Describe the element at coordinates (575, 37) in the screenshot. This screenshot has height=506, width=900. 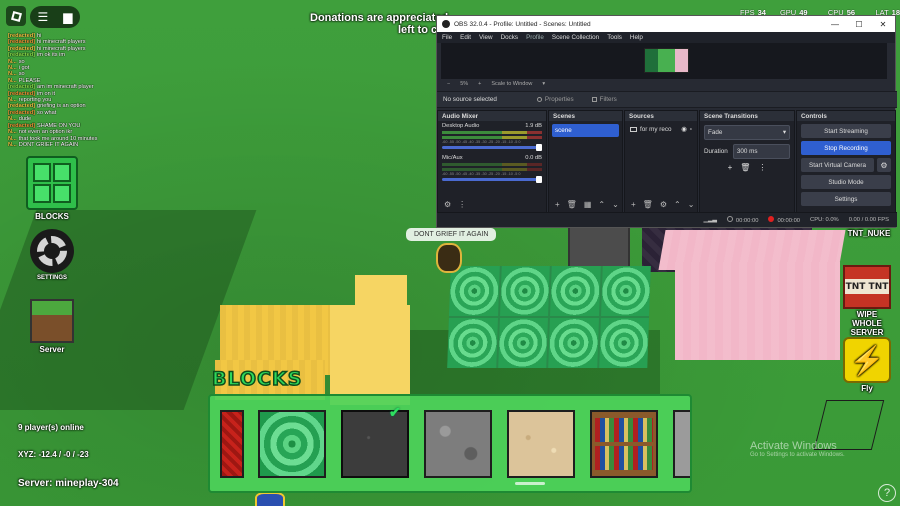
I see `menu-scene-collection: Scene Collection` at that location.